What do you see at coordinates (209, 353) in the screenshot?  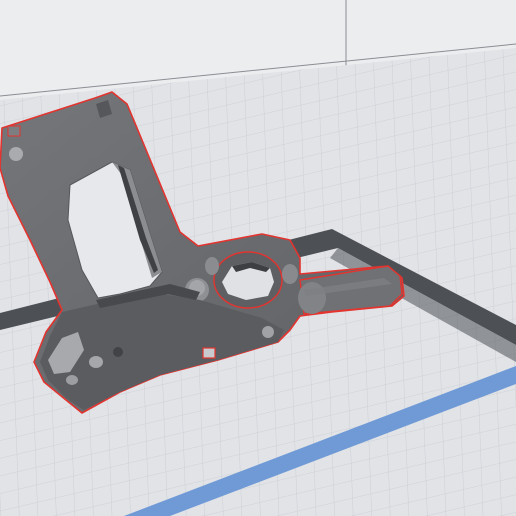 I see `square-slot` at bounding box center [209, 353].